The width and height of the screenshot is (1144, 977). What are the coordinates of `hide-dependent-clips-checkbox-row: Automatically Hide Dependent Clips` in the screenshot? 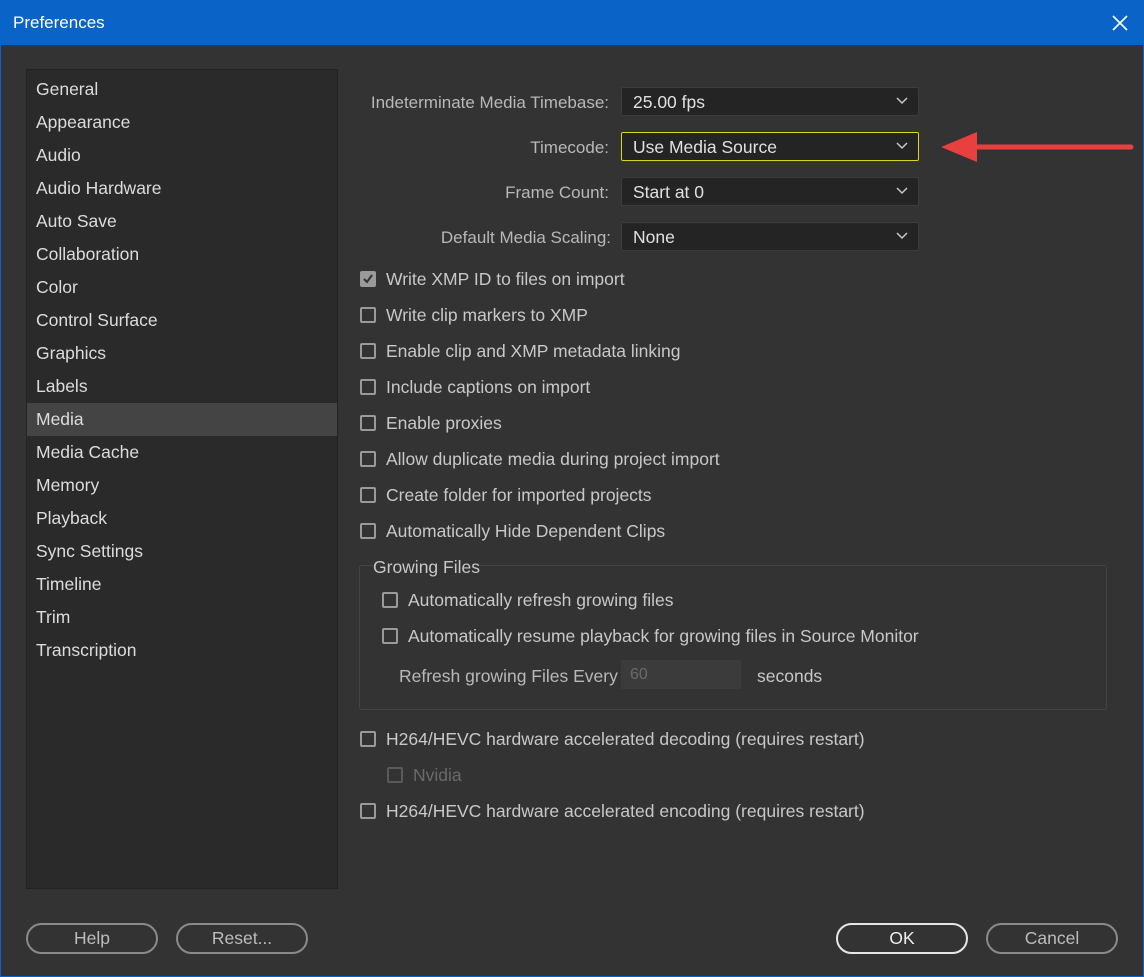 It's located at (512, 531).